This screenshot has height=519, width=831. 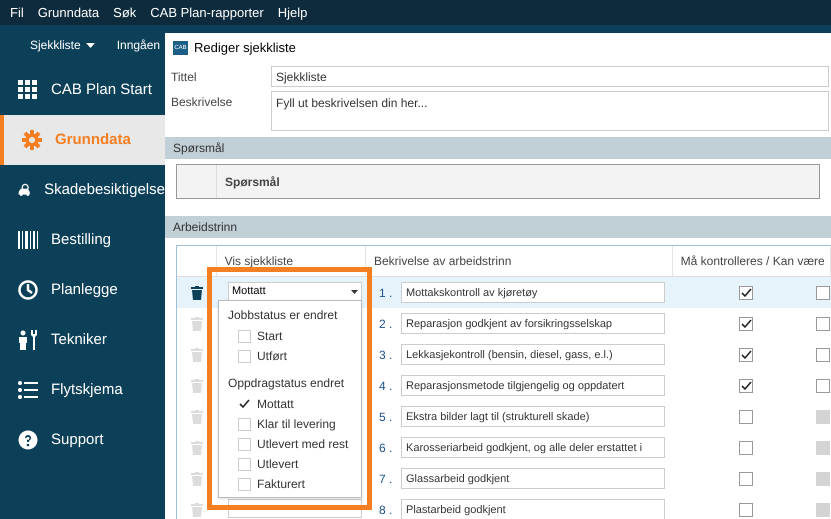 What do you see at coordinates (28, 90) in the screenshot?
I see `grid-icon` at bounding box center [28, 90].